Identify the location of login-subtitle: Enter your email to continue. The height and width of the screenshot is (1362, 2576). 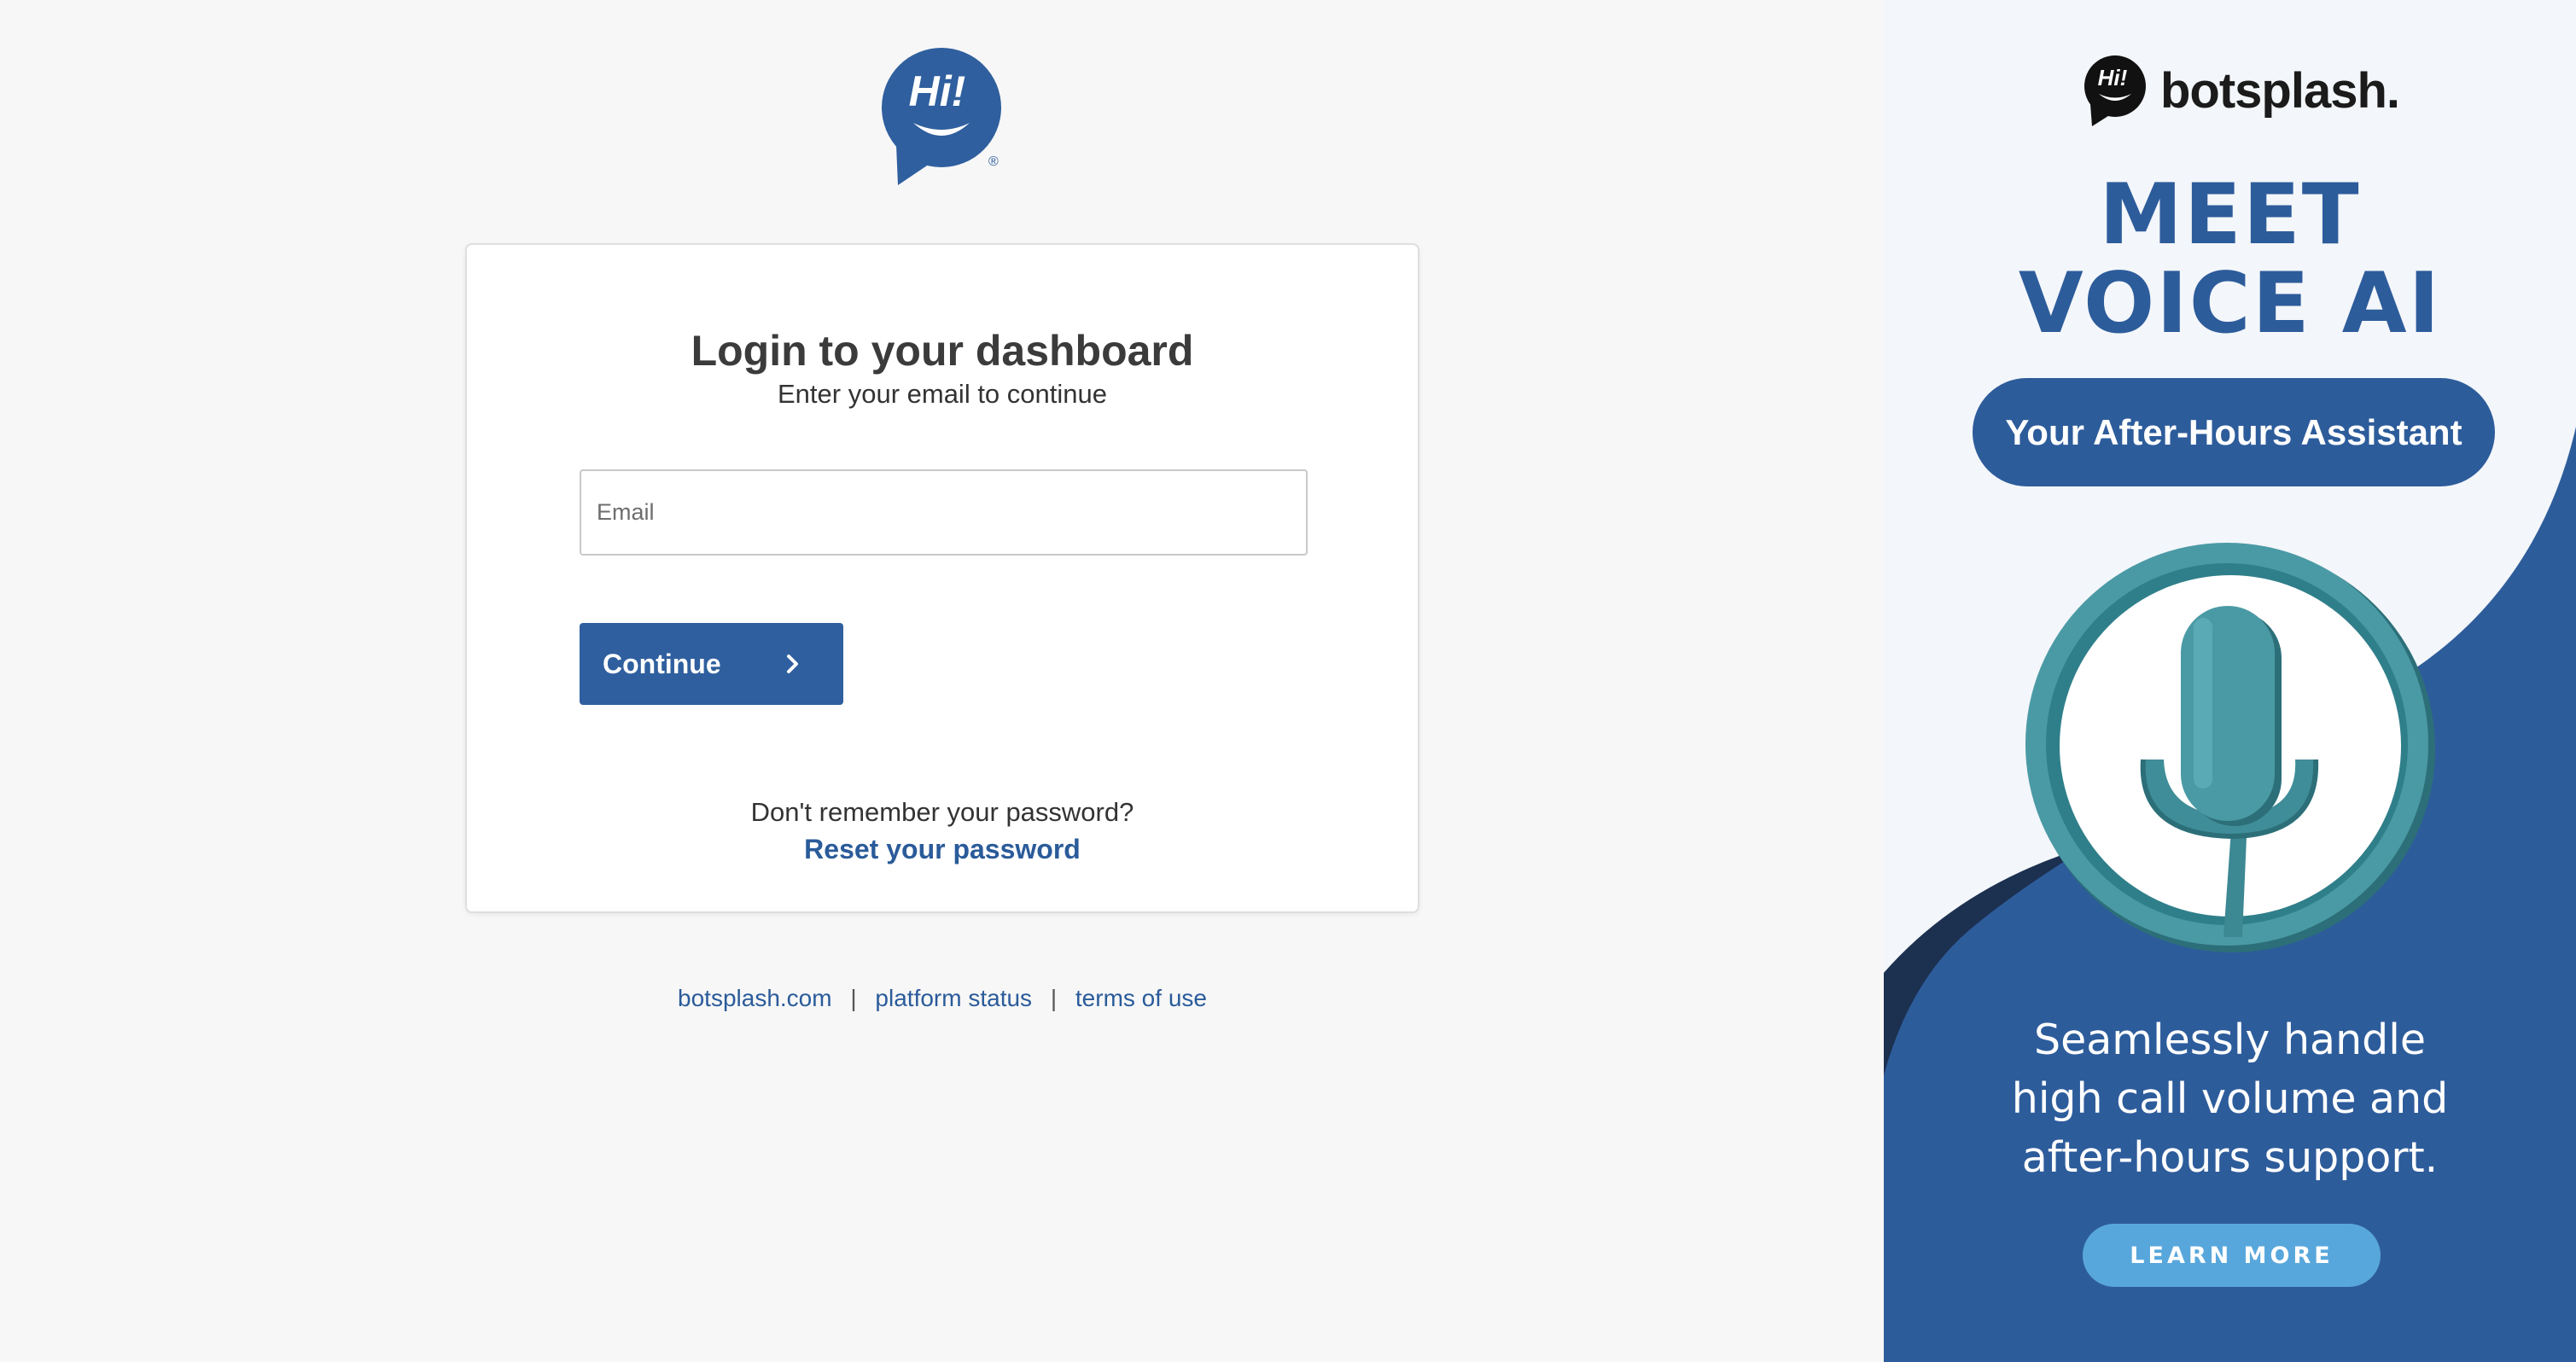
(942, 394).